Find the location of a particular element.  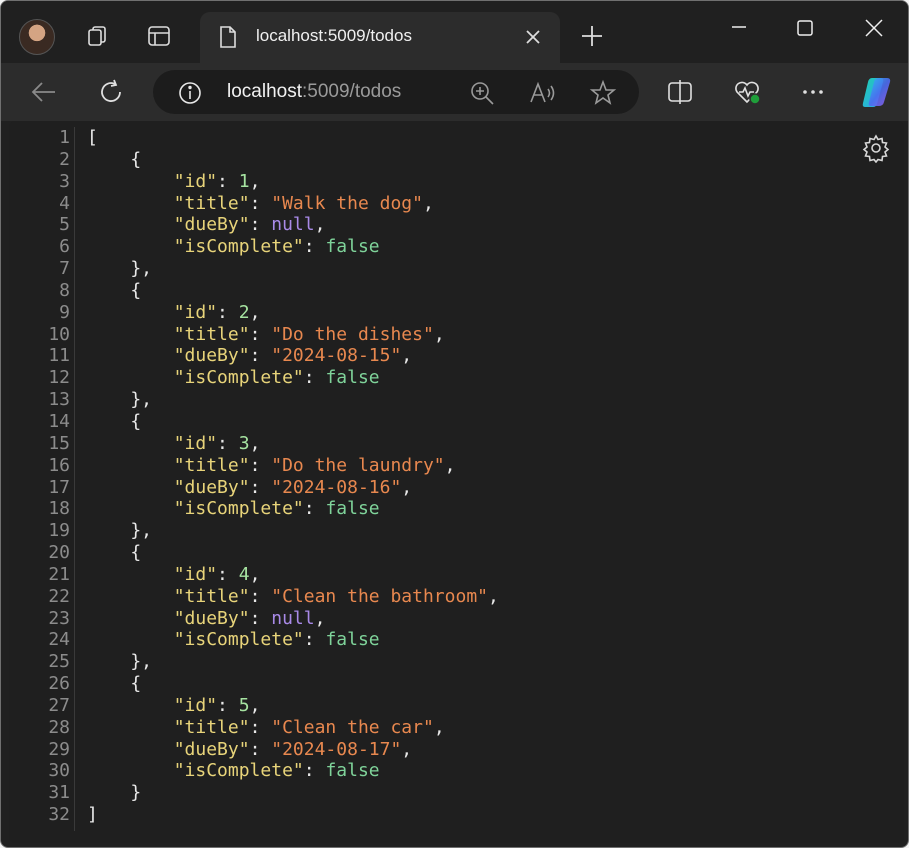

zoom-icon is located at coordinates (482, 93).